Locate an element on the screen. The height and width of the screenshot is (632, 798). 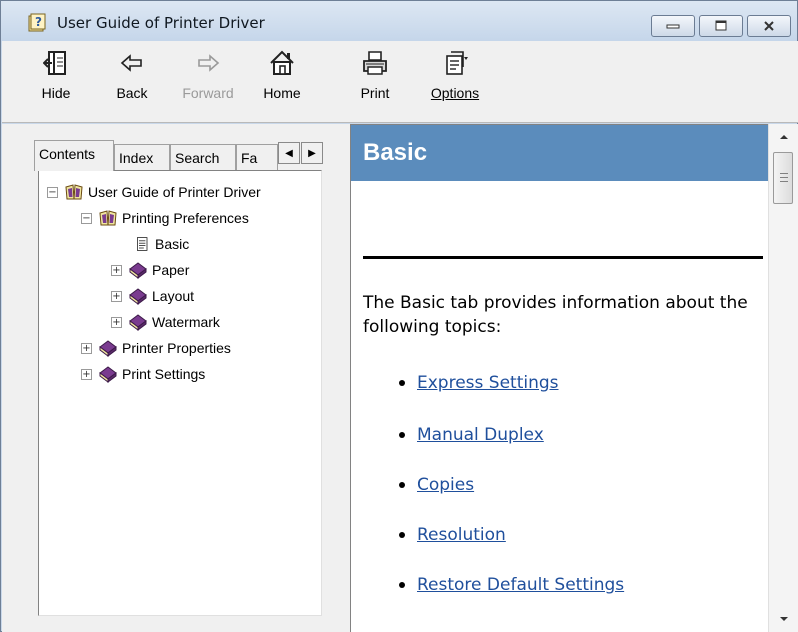
tree-item-paper-label: Paper is located at coordinates (171, 270).